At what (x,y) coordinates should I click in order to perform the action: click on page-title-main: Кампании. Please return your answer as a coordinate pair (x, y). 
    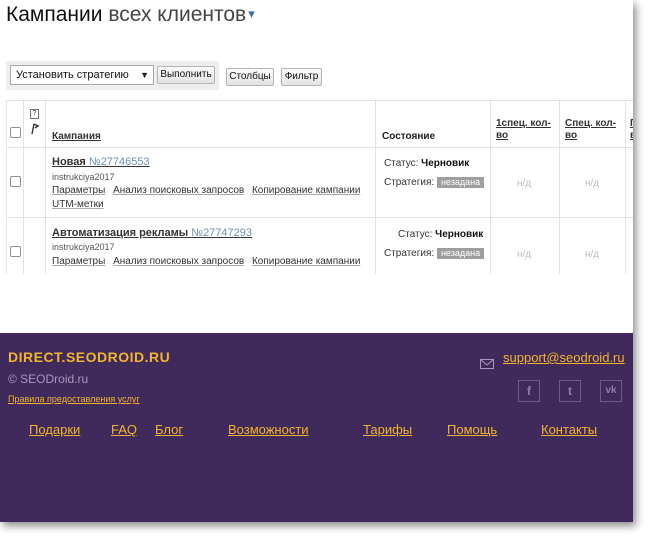
    Looking at the image, I should click on (54, 14).